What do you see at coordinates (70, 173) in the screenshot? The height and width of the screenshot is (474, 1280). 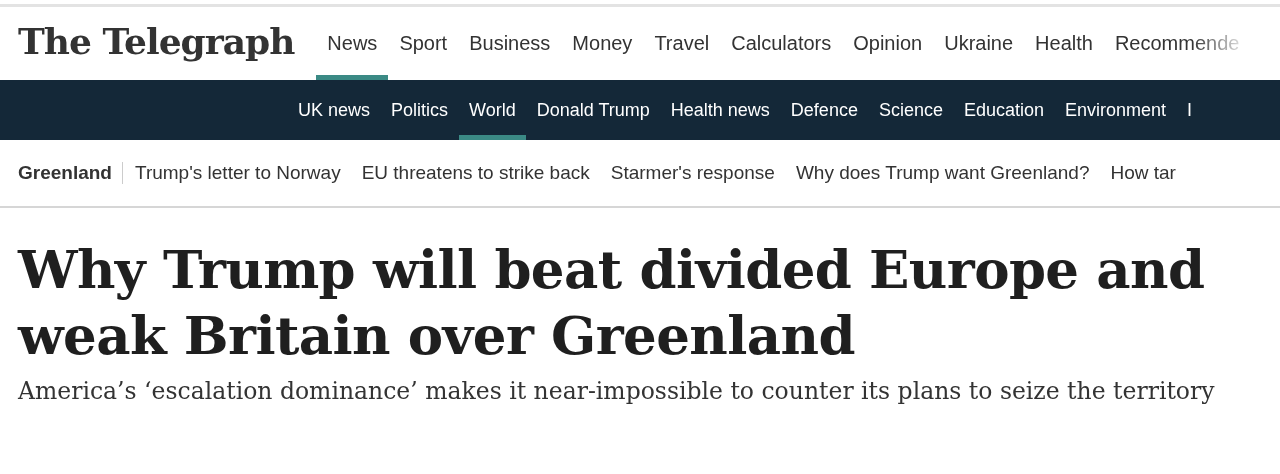 I see `topic-title: Greenland` at bounding box center [70, 173].